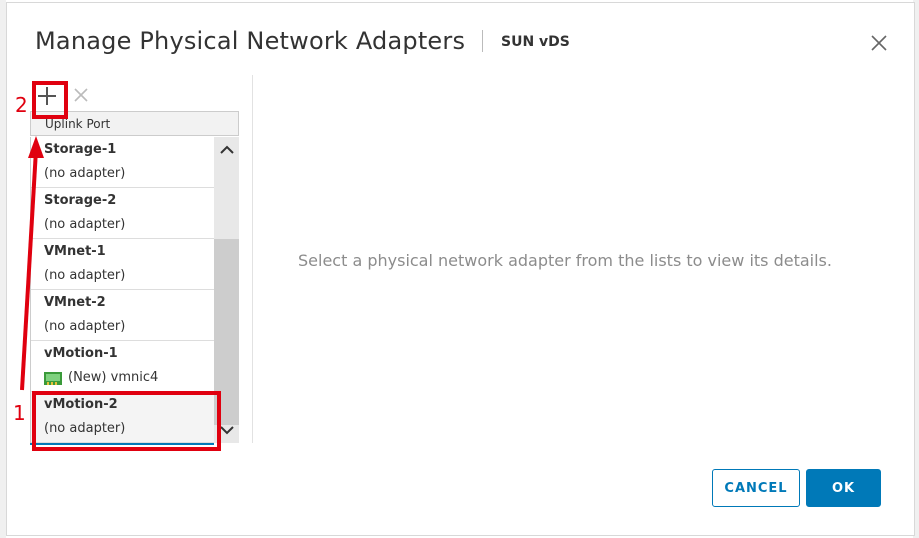  What do you see at coordinates (113, 377) in the screenshot?
I see `adapter-label: (New) vmnic4` at bounding box center [113, 377].